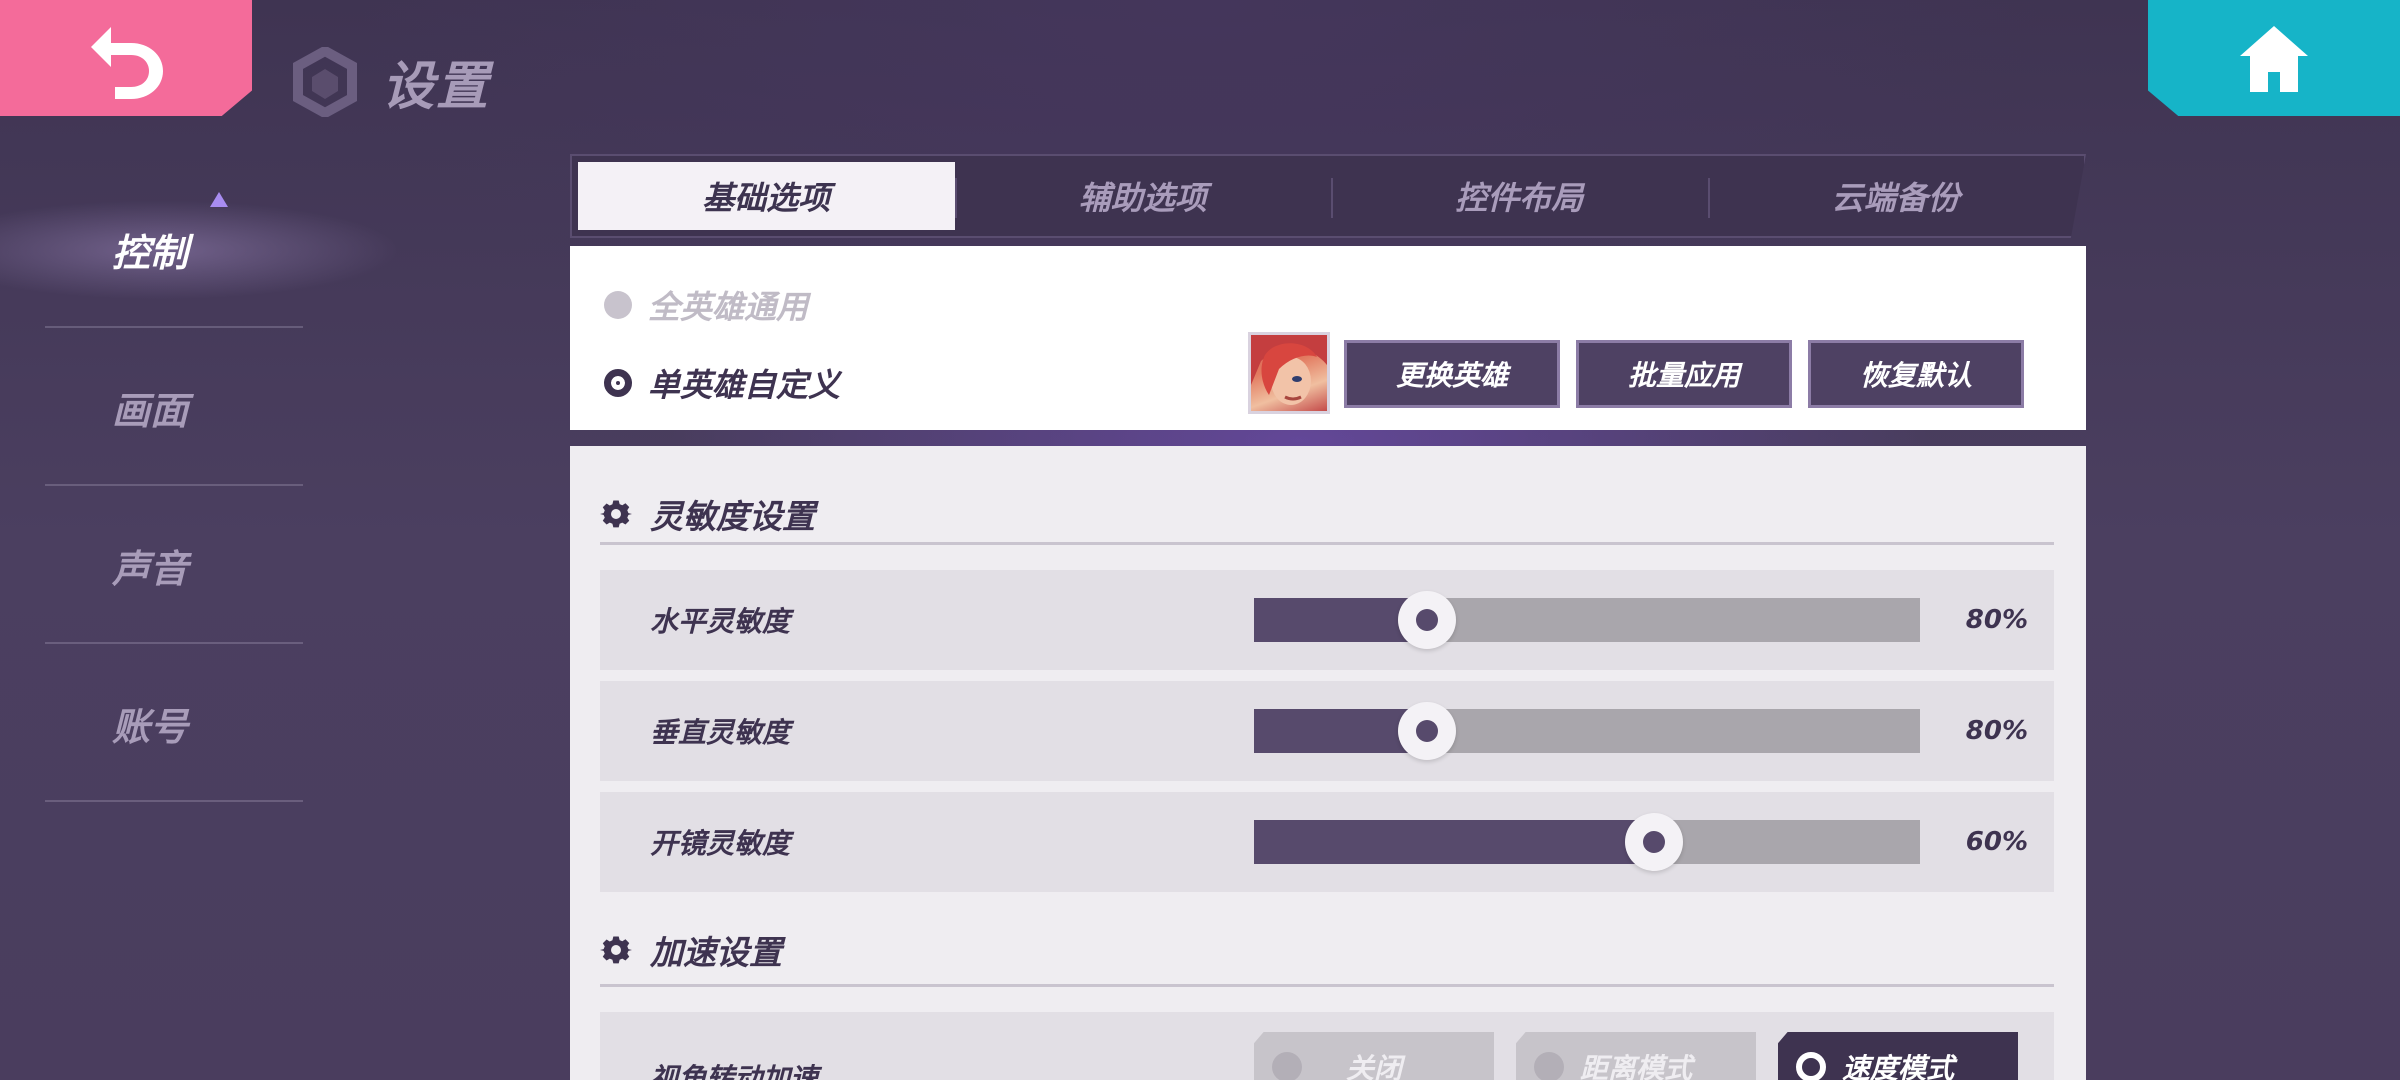 This screenshot has width=2400, height=1080. I want to click on tab-cloud-backup: 云端备份, so click(1896, 196).